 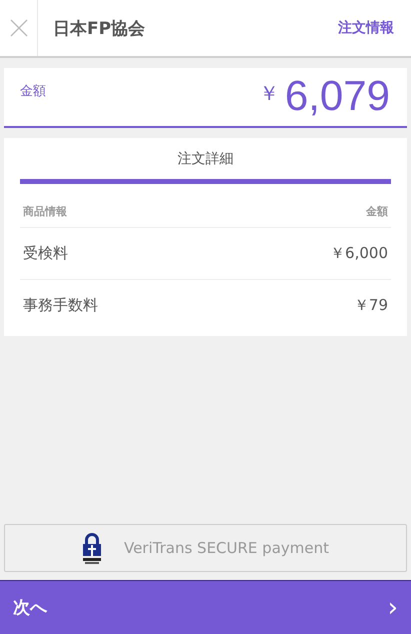 I want to click on item-price: ￥79, so click(x=371, y=305).